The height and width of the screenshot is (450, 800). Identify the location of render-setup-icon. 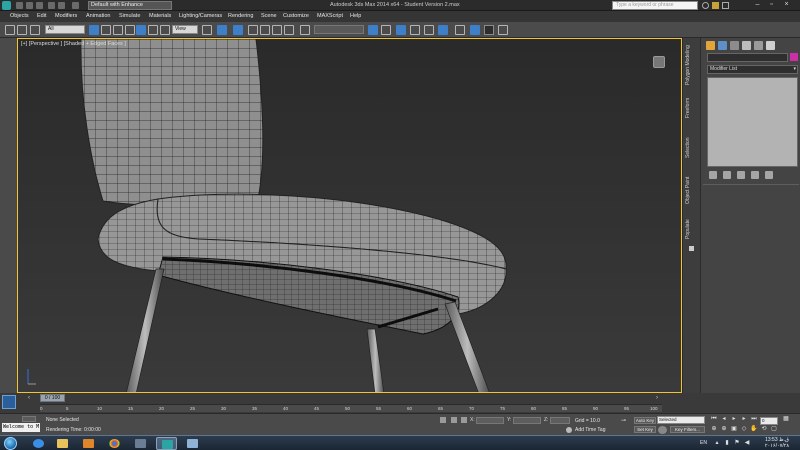
(475, 30).